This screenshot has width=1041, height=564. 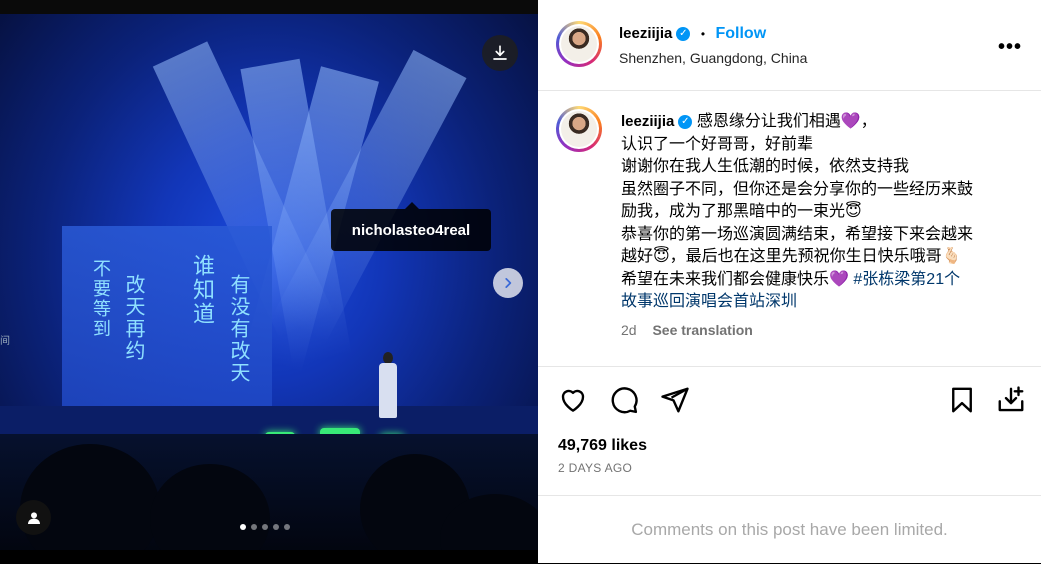 I want to click on likes-count: 49,769 likes, so click(x=602, y=446).